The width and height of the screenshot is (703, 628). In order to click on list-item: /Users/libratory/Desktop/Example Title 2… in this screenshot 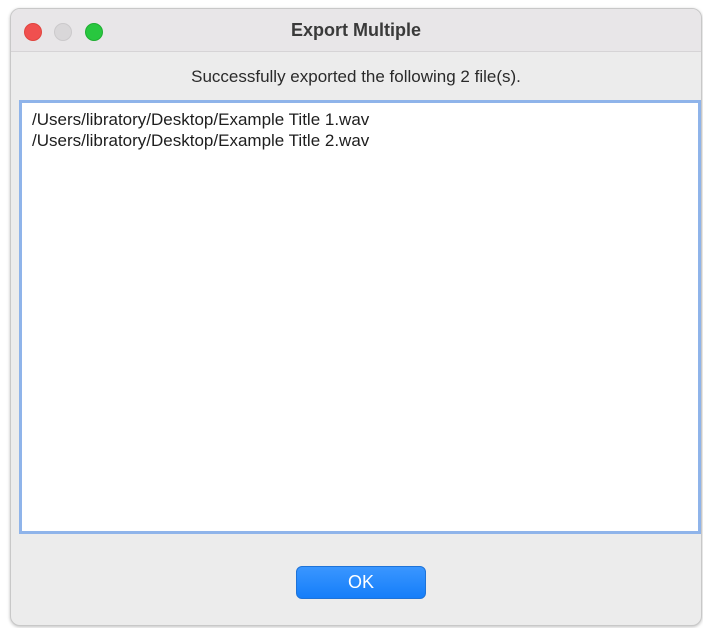, I will do `click(360, 140)`.